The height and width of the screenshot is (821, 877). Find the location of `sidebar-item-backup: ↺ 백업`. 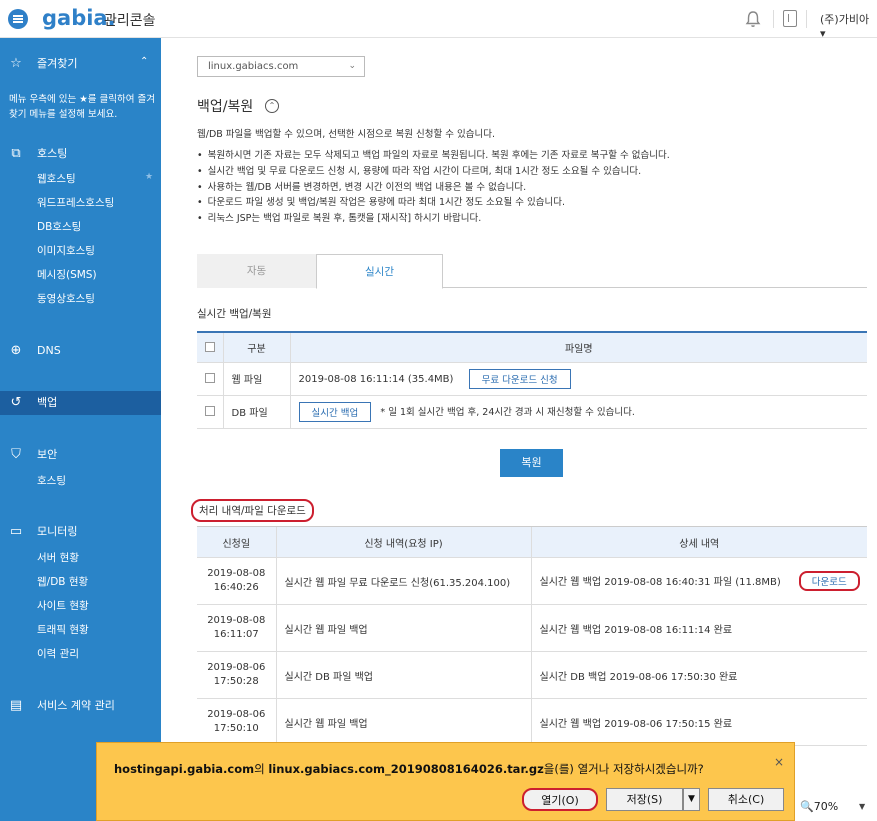

sidebar-item-backup: ↺ 백업 is located at coordinates (80, 403).